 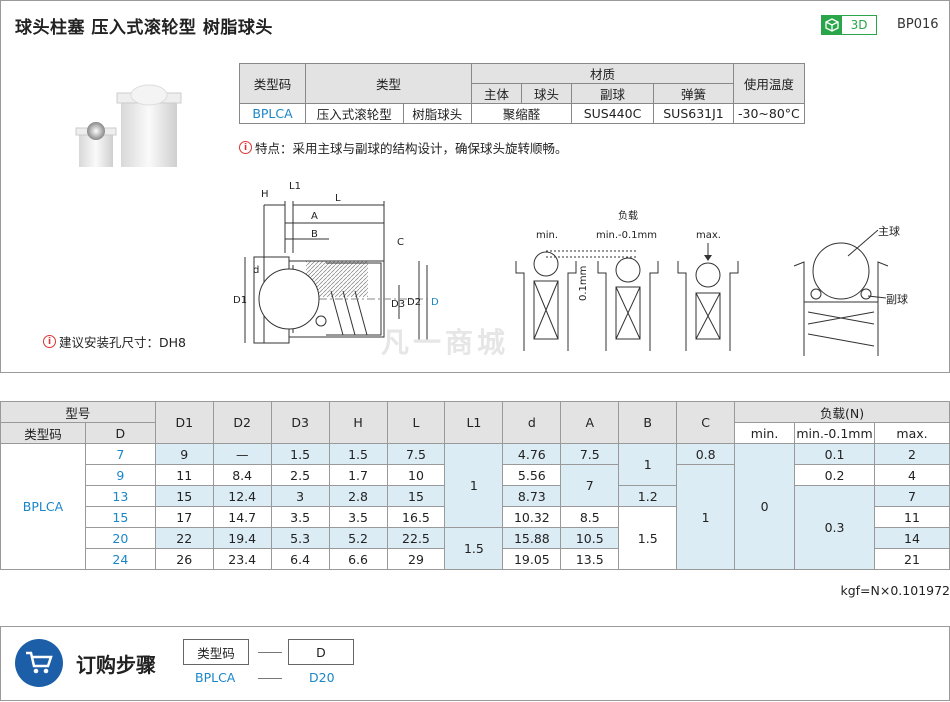 I want to click on cell-L1: 1.5, so click(x=474, y=548).